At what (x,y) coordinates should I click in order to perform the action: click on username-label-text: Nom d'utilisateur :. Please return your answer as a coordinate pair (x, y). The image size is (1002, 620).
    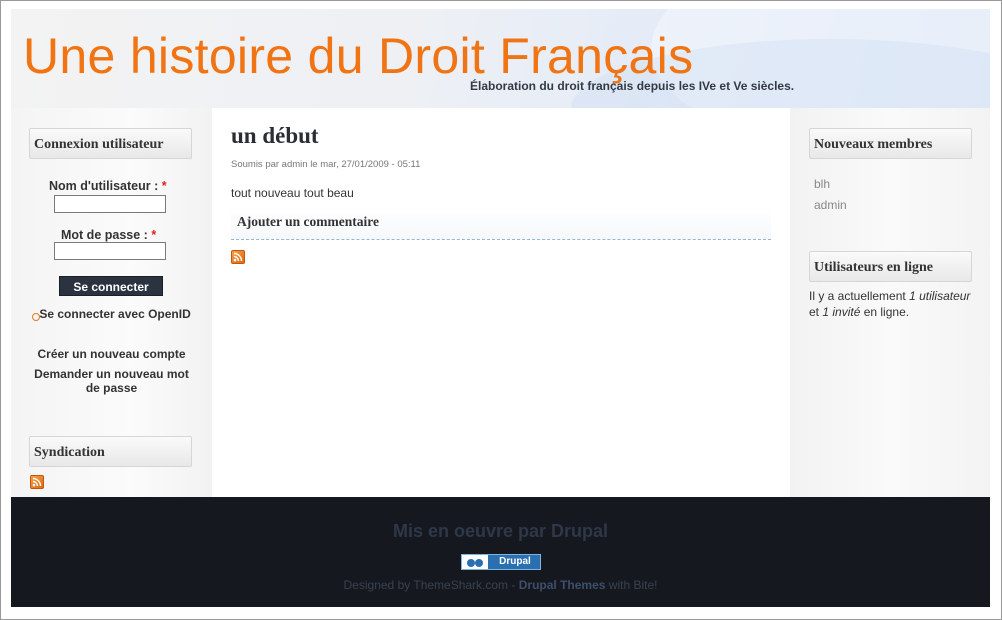
    Looking at the image, I should click on (104, 186).